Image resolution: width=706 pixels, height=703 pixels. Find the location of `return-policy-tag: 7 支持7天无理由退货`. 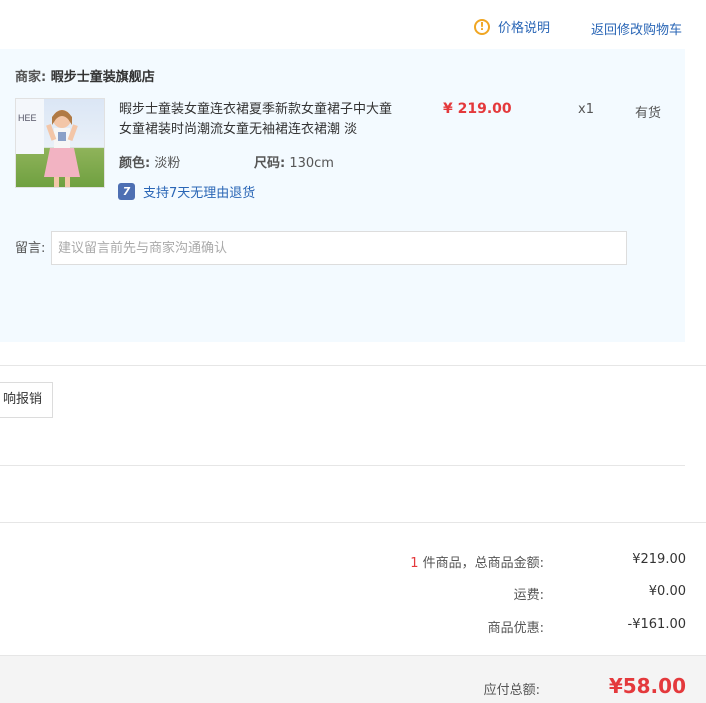

return-policy-tag: 7 支持7天无理由退货 is located at coordinates (186, 191).